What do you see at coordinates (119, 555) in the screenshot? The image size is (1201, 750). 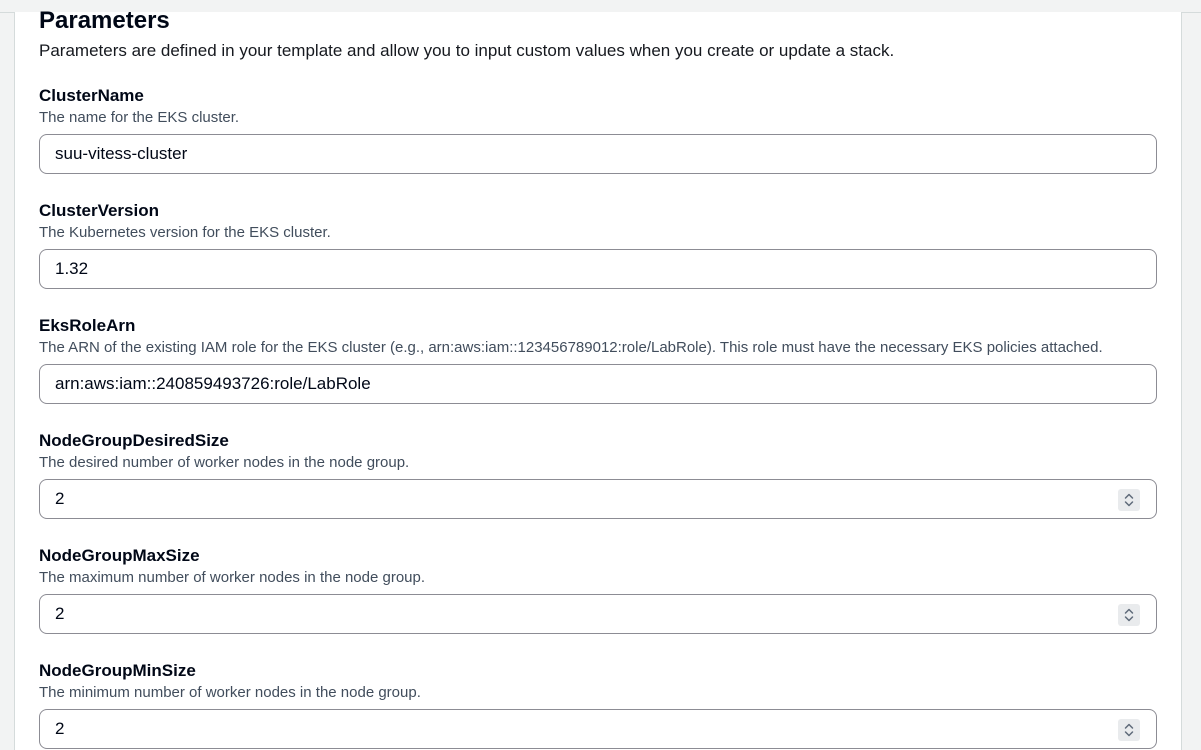 I see `parameter-label: NodeGroupMaxSize` at bounding box center [119, 555].